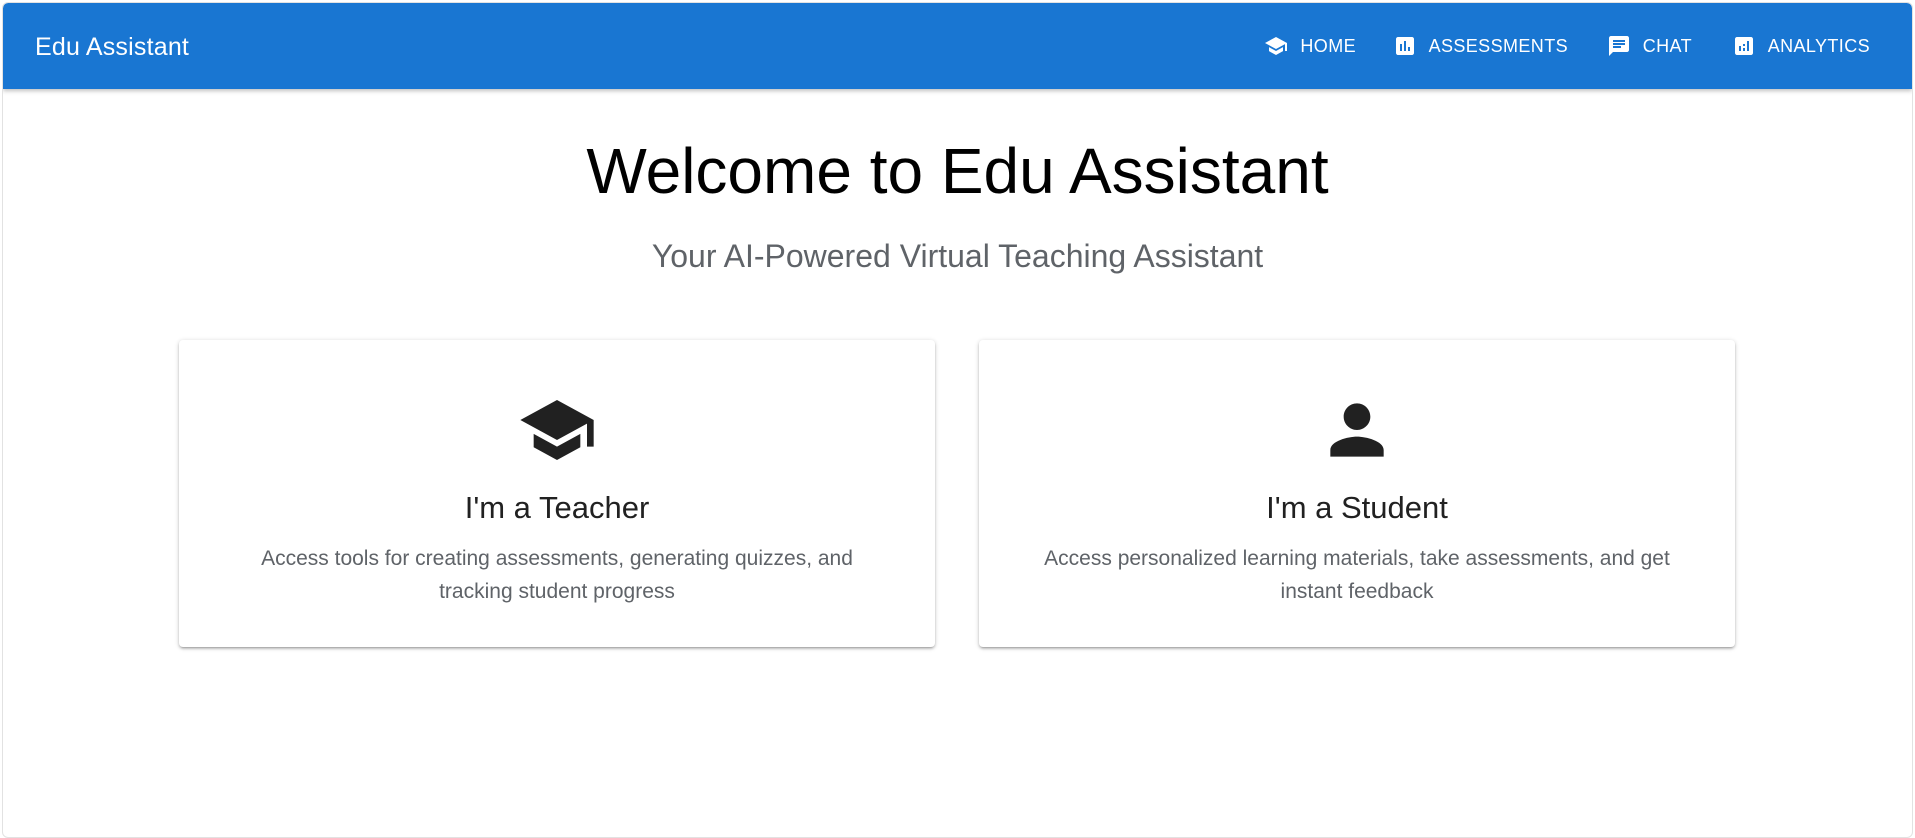 This screenshot has width=1915, height=838. I want to click on page-title: Welcome to Edu Assistant, so click(957, 171).